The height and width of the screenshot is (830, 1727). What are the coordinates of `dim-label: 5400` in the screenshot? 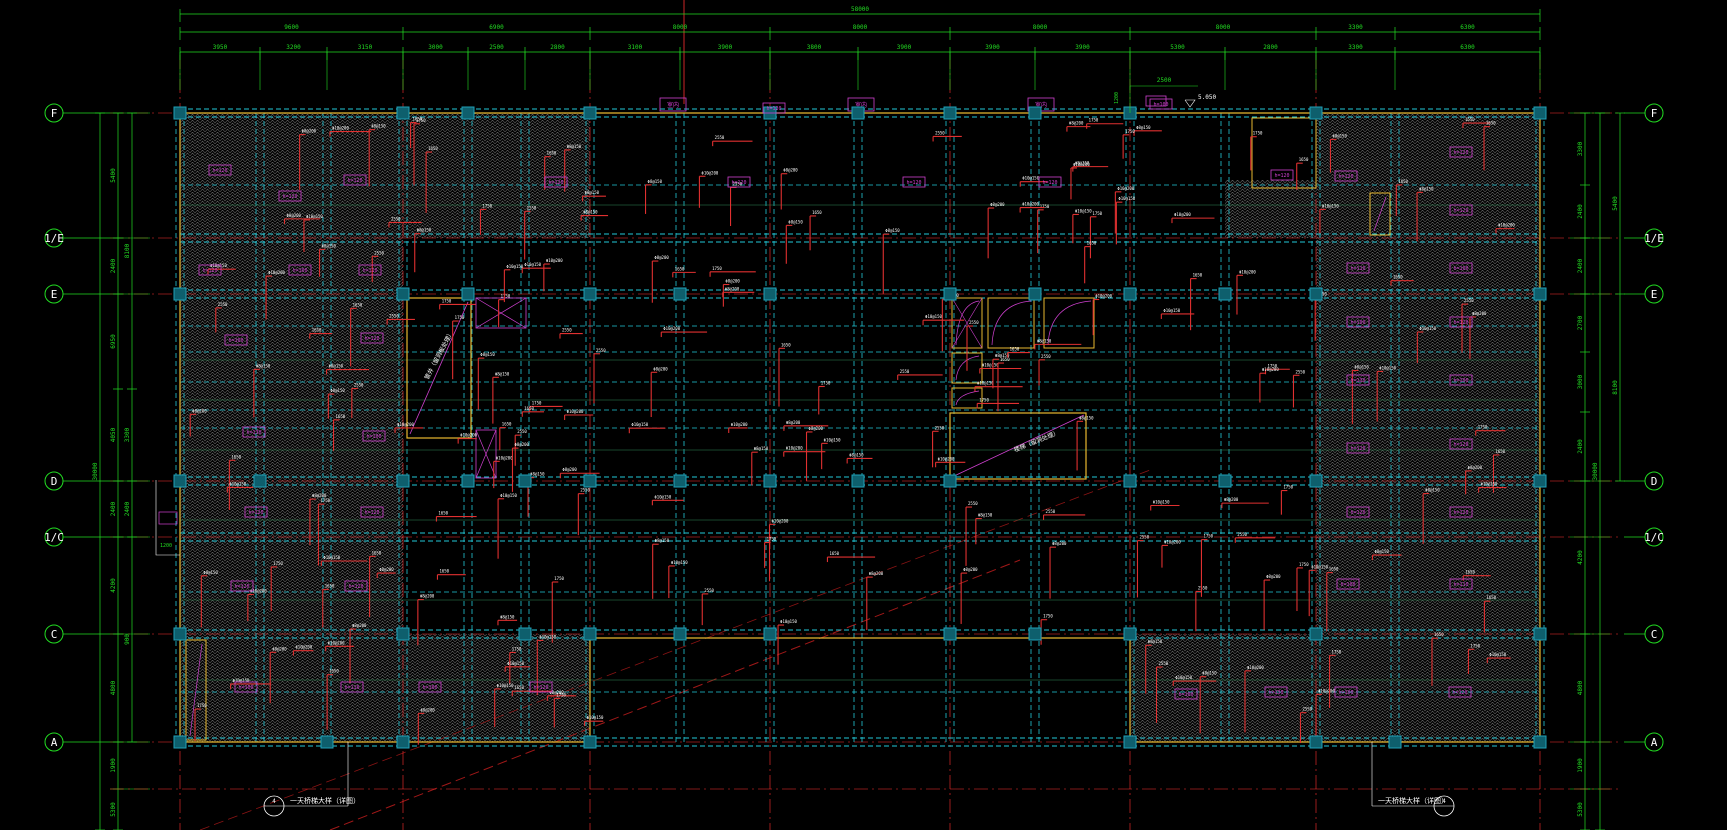 It's located at (1615, 203).